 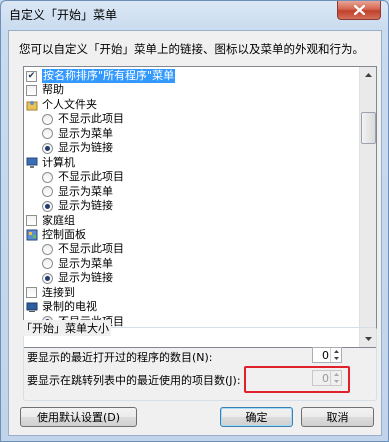 What do you see at coordinates (58, 162) in the screenshot?
I see `item-label: 计算机` at bounding box center [58, 162].